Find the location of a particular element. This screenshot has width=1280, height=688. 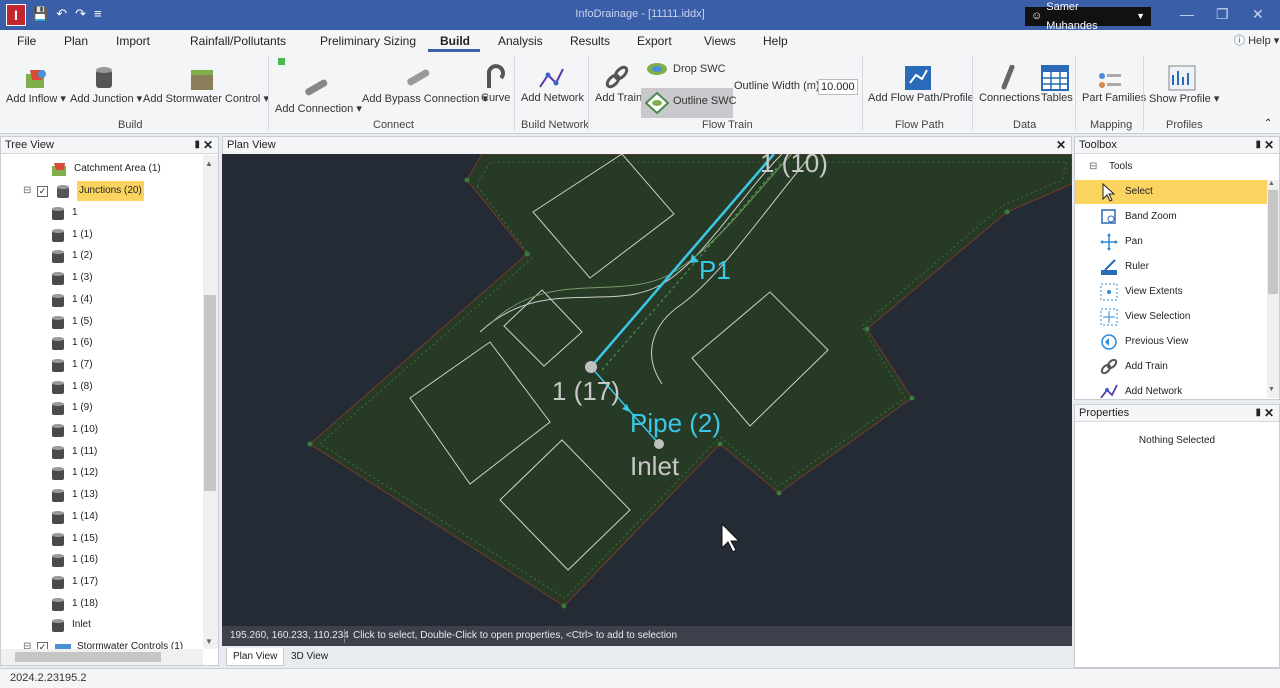

tree-item-junction: 1 (1) is located at coordinates (71, 235).